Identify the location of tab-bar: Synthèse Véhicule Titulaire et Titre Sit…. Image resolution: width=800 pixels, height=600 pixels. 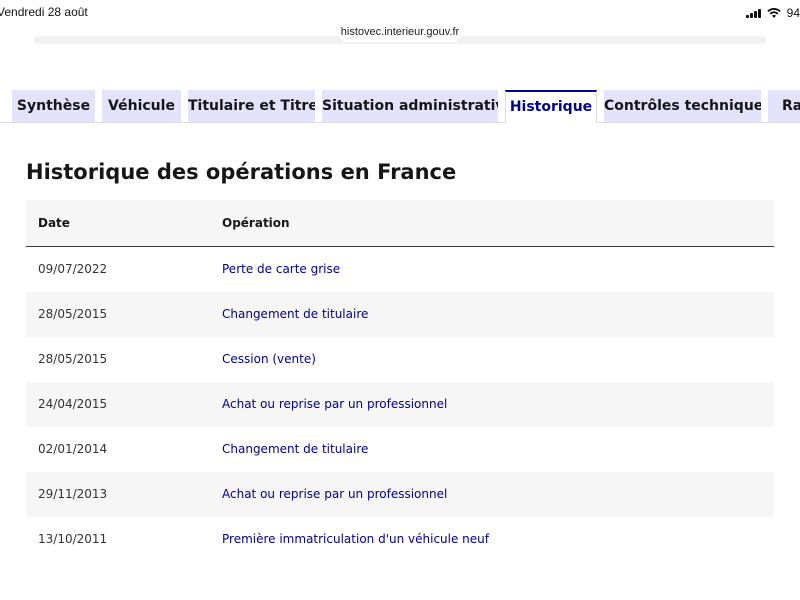
(400, 107).